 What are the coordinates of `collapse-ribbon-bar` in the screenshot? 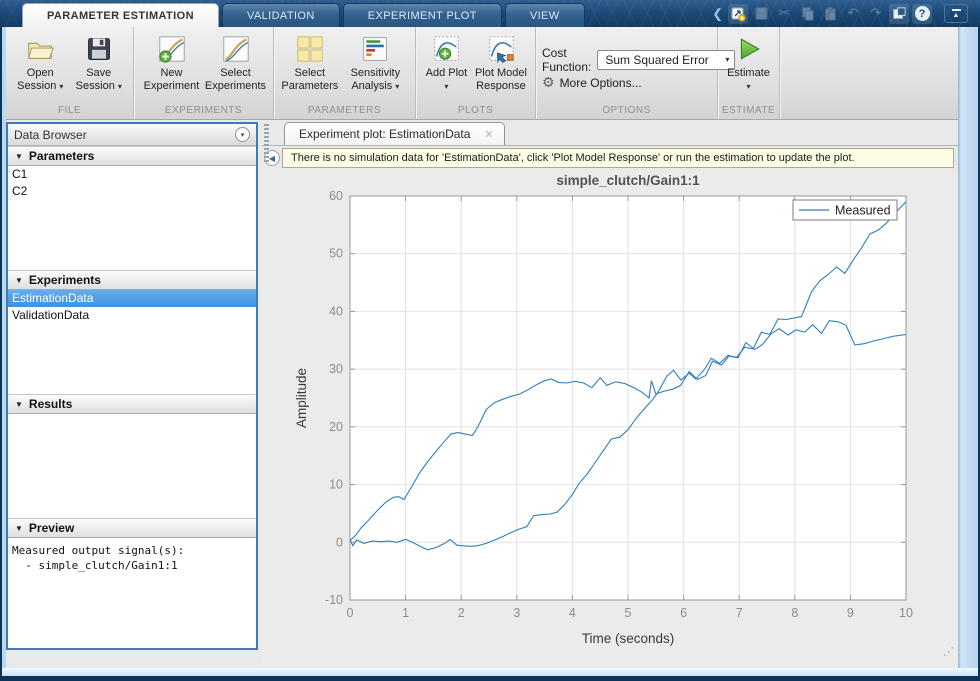 It's located at (956, 10).